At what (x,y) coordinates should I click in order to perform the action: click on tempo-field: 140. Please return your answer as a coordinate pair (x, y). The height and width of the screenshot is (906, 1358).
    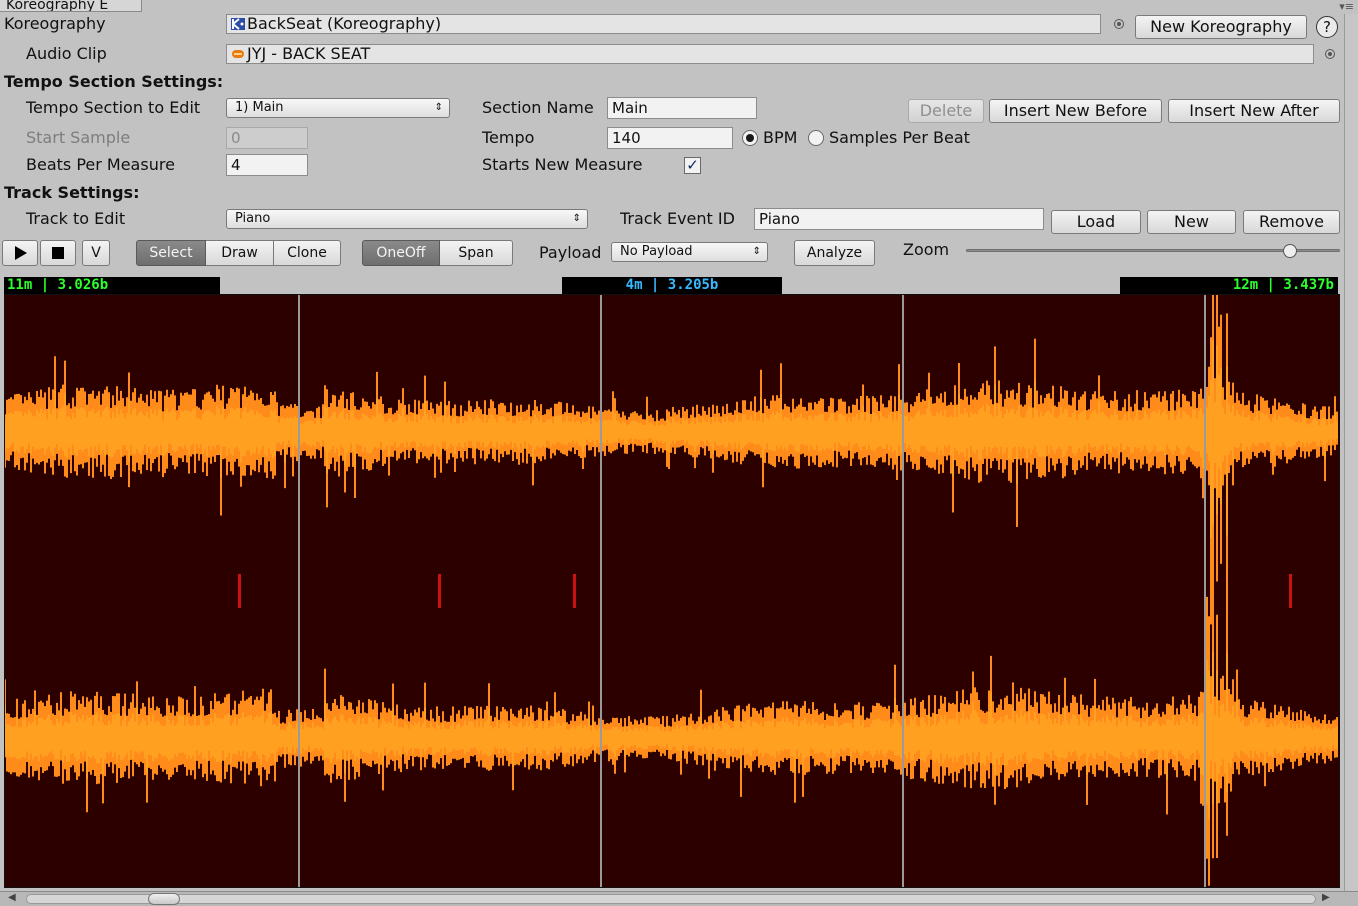
    Looking at the image, I should click on (670, 138).